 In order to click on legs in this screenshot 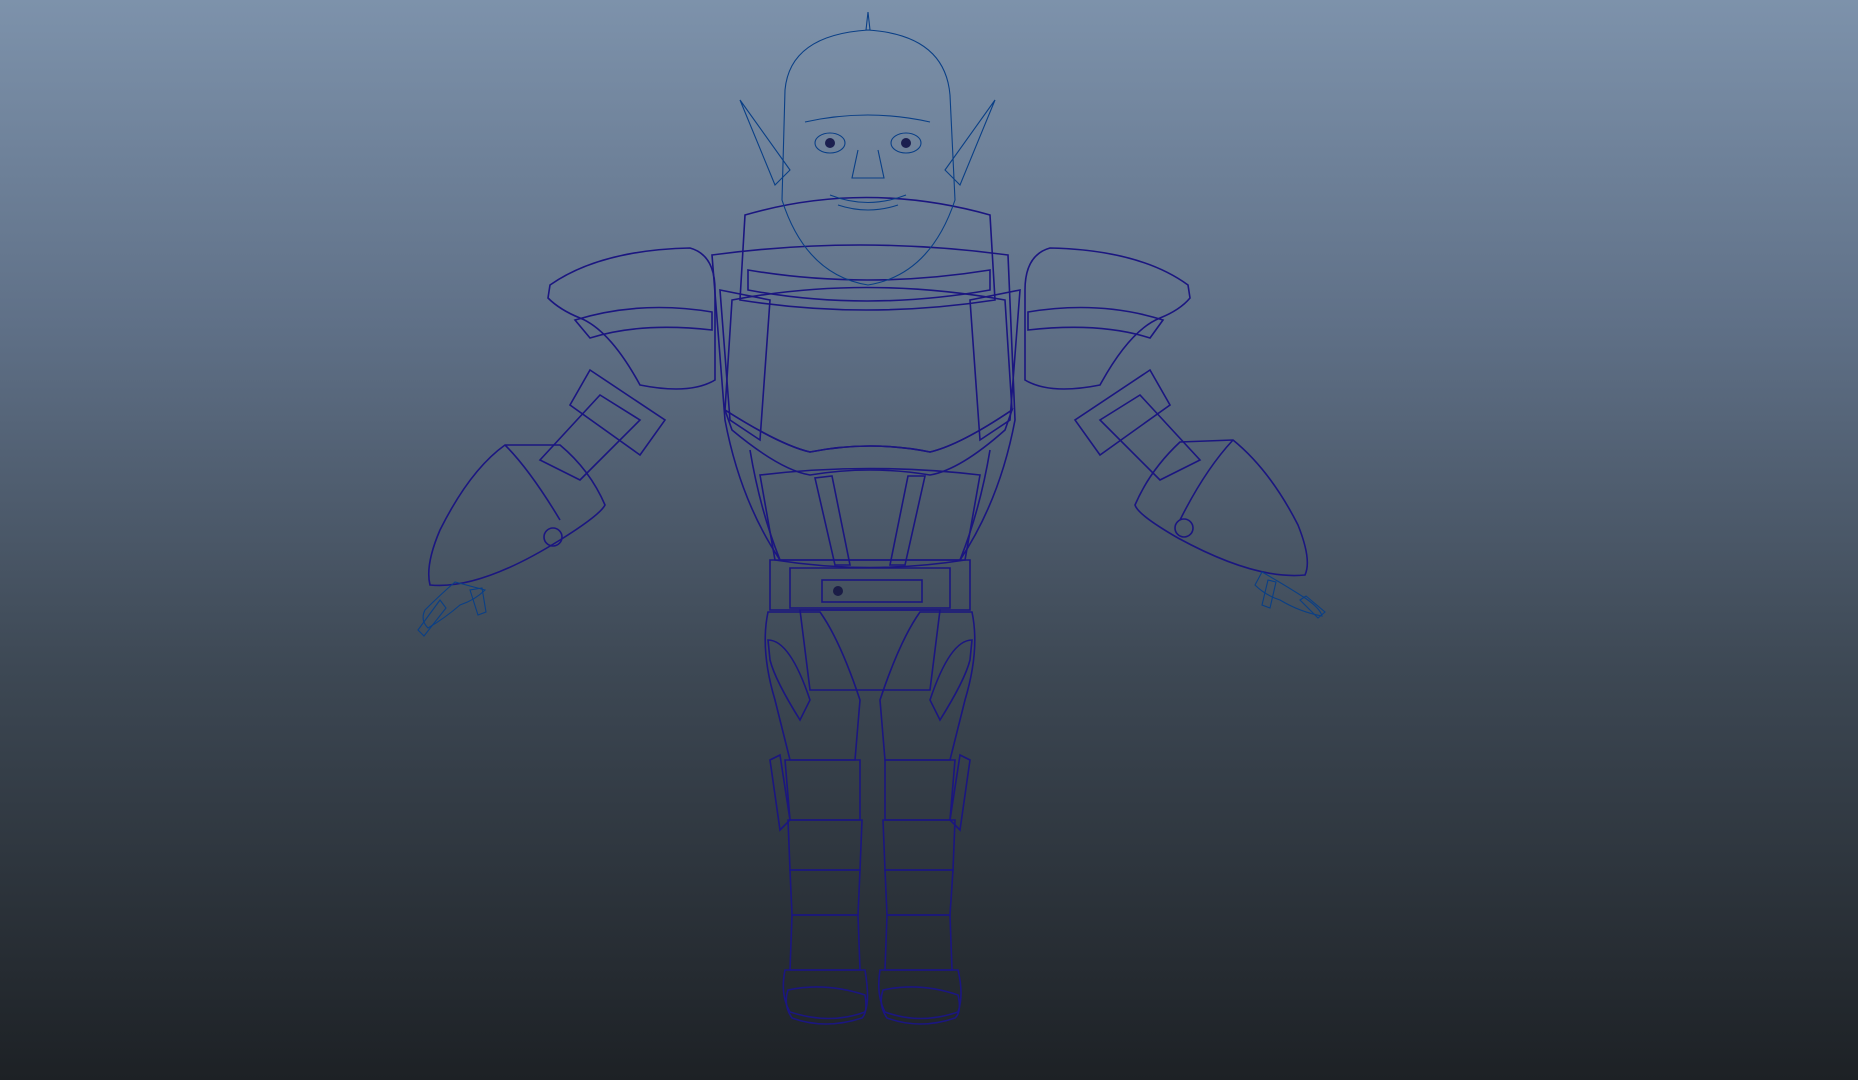, I will do `click(870, 790)`.